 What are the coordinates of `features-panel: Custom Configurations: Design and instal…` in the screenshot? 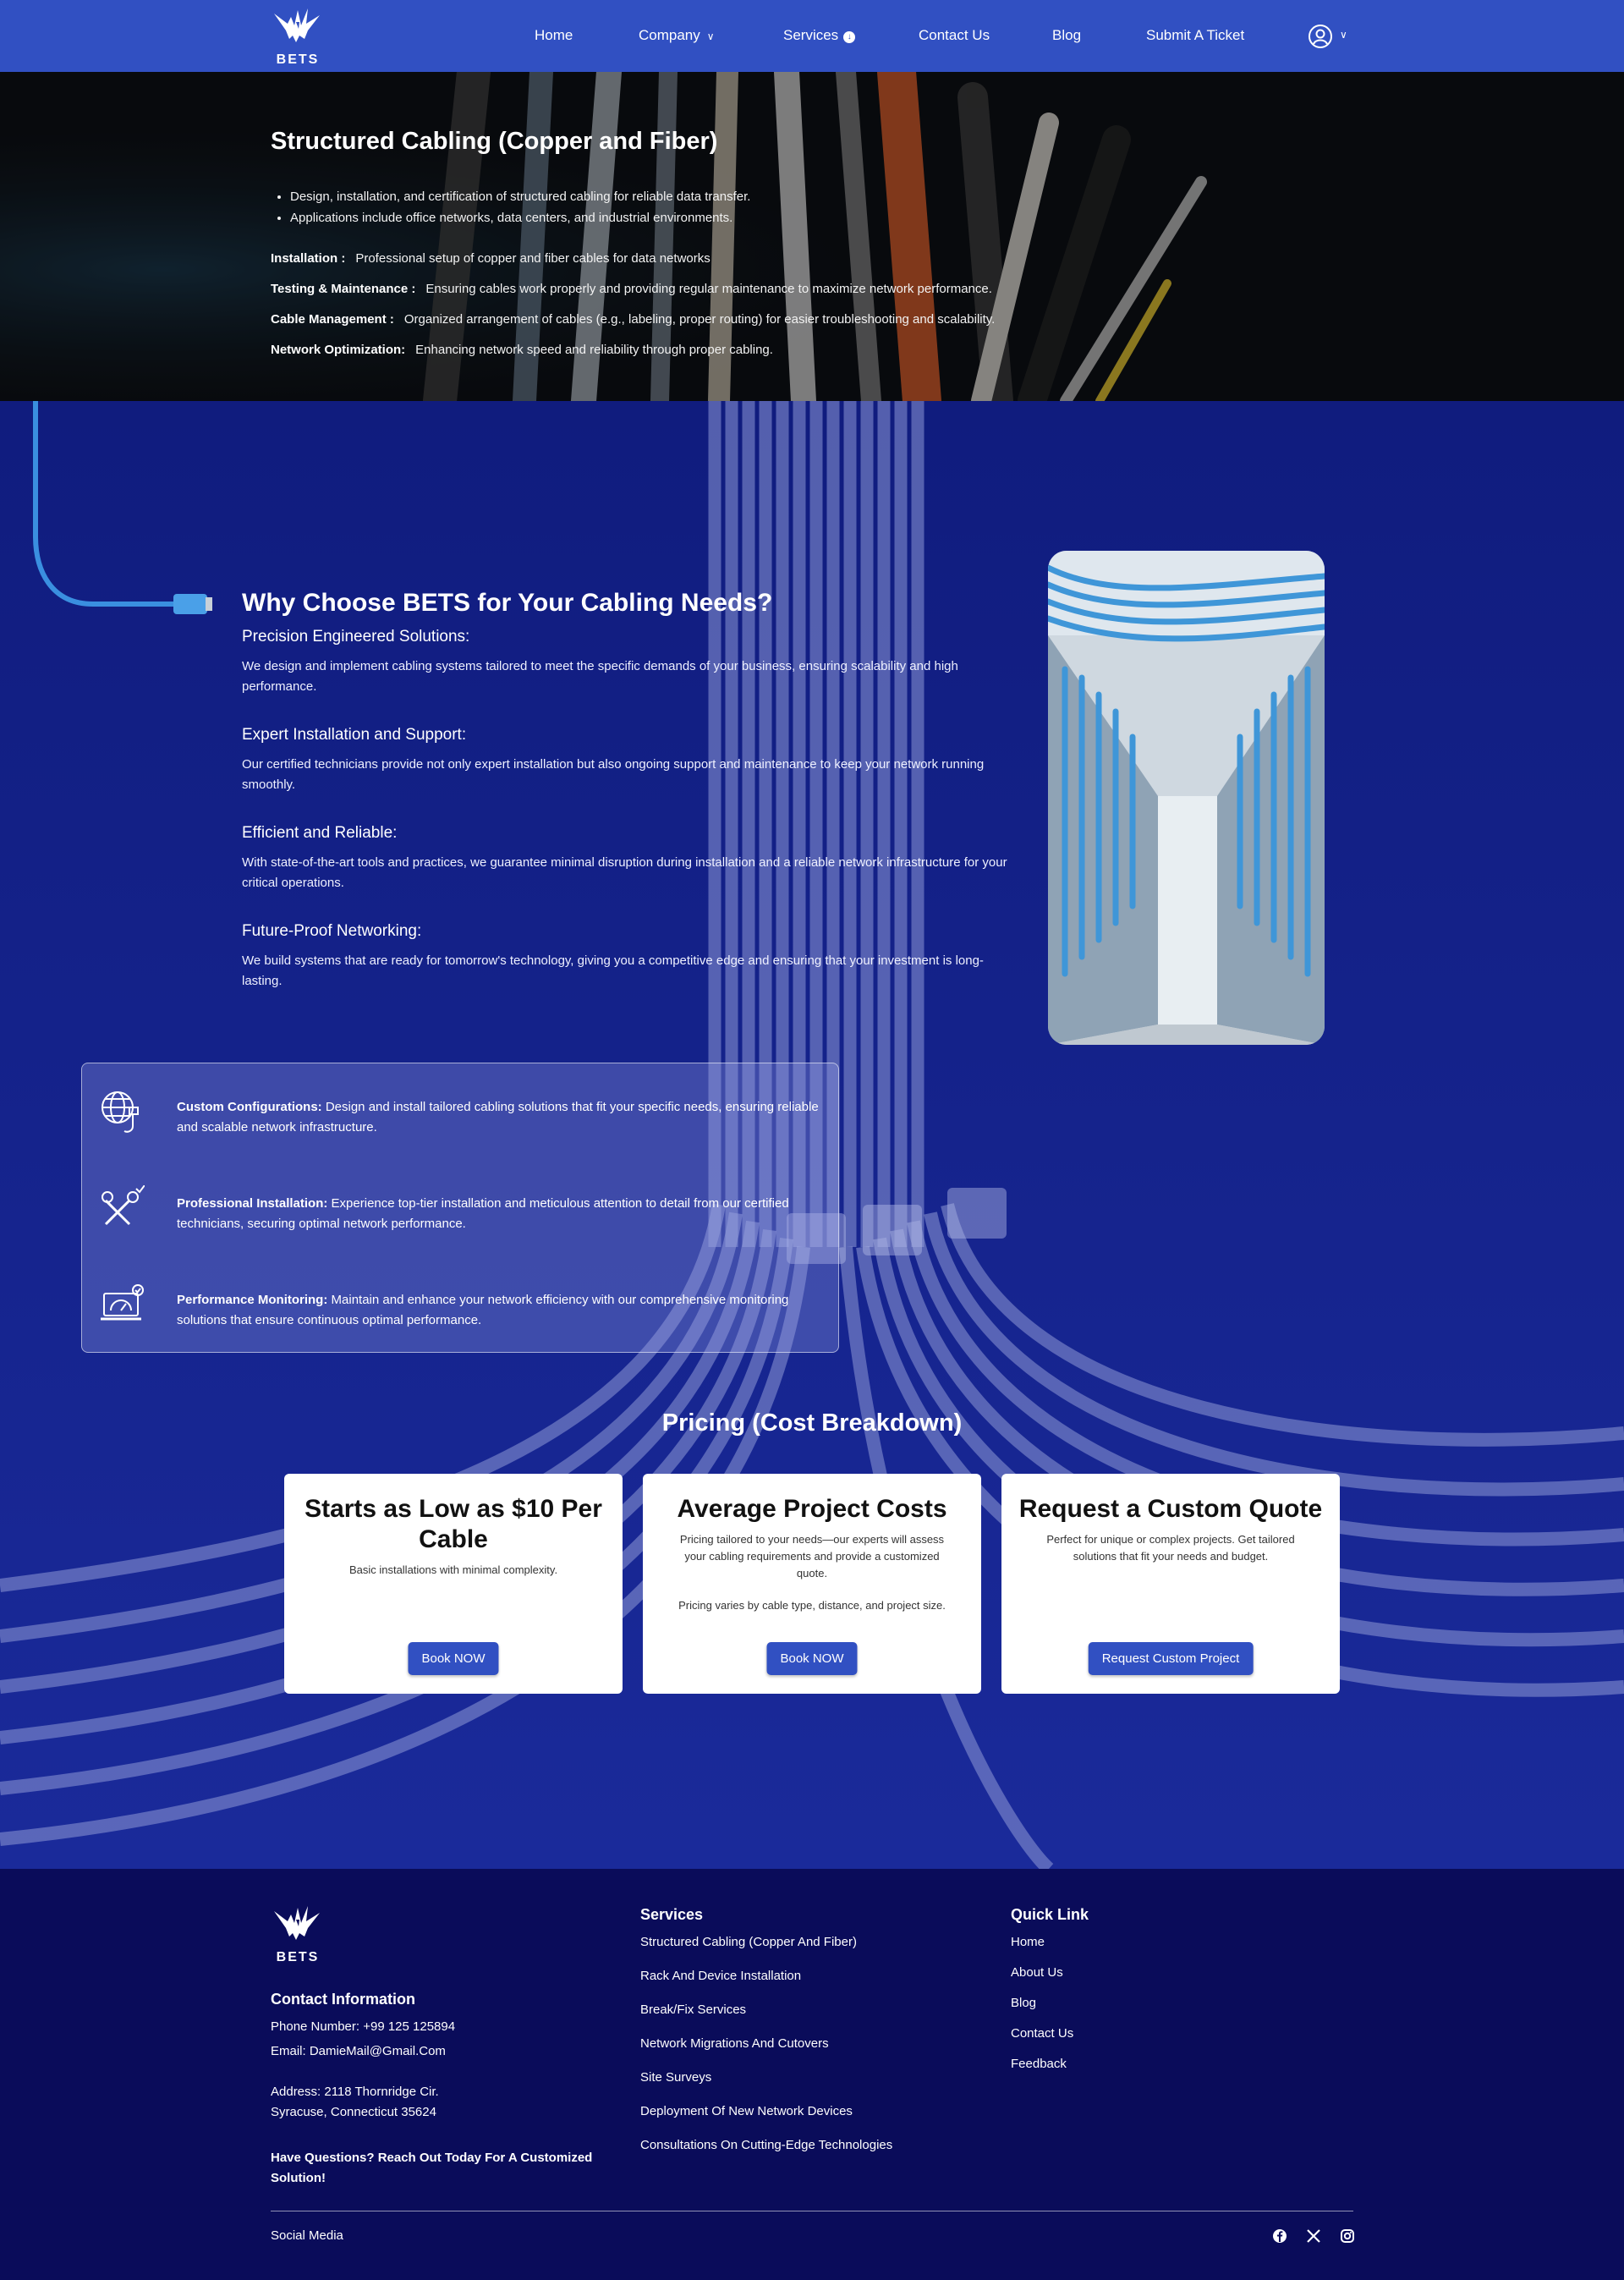 It's located at (460, 1208).